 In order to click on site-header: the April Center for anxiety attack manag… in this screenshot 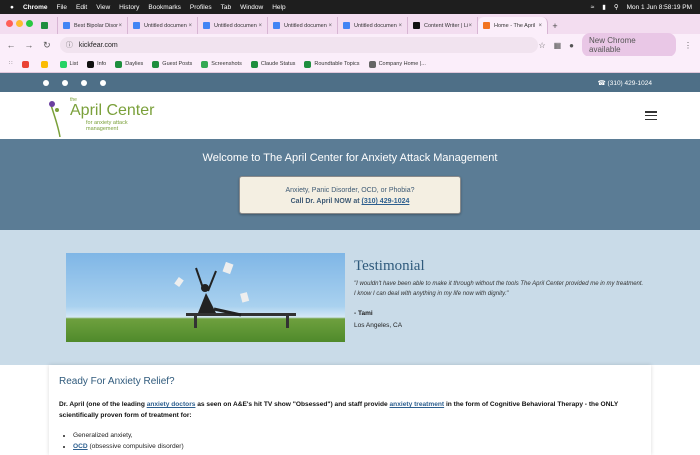, I will do `click(350, 115)`.